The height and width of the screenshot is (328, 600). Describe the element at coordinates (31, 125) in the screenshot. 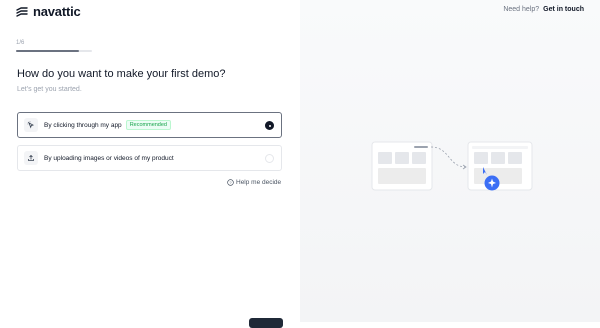

I see `cursor-click-icon` at that location.